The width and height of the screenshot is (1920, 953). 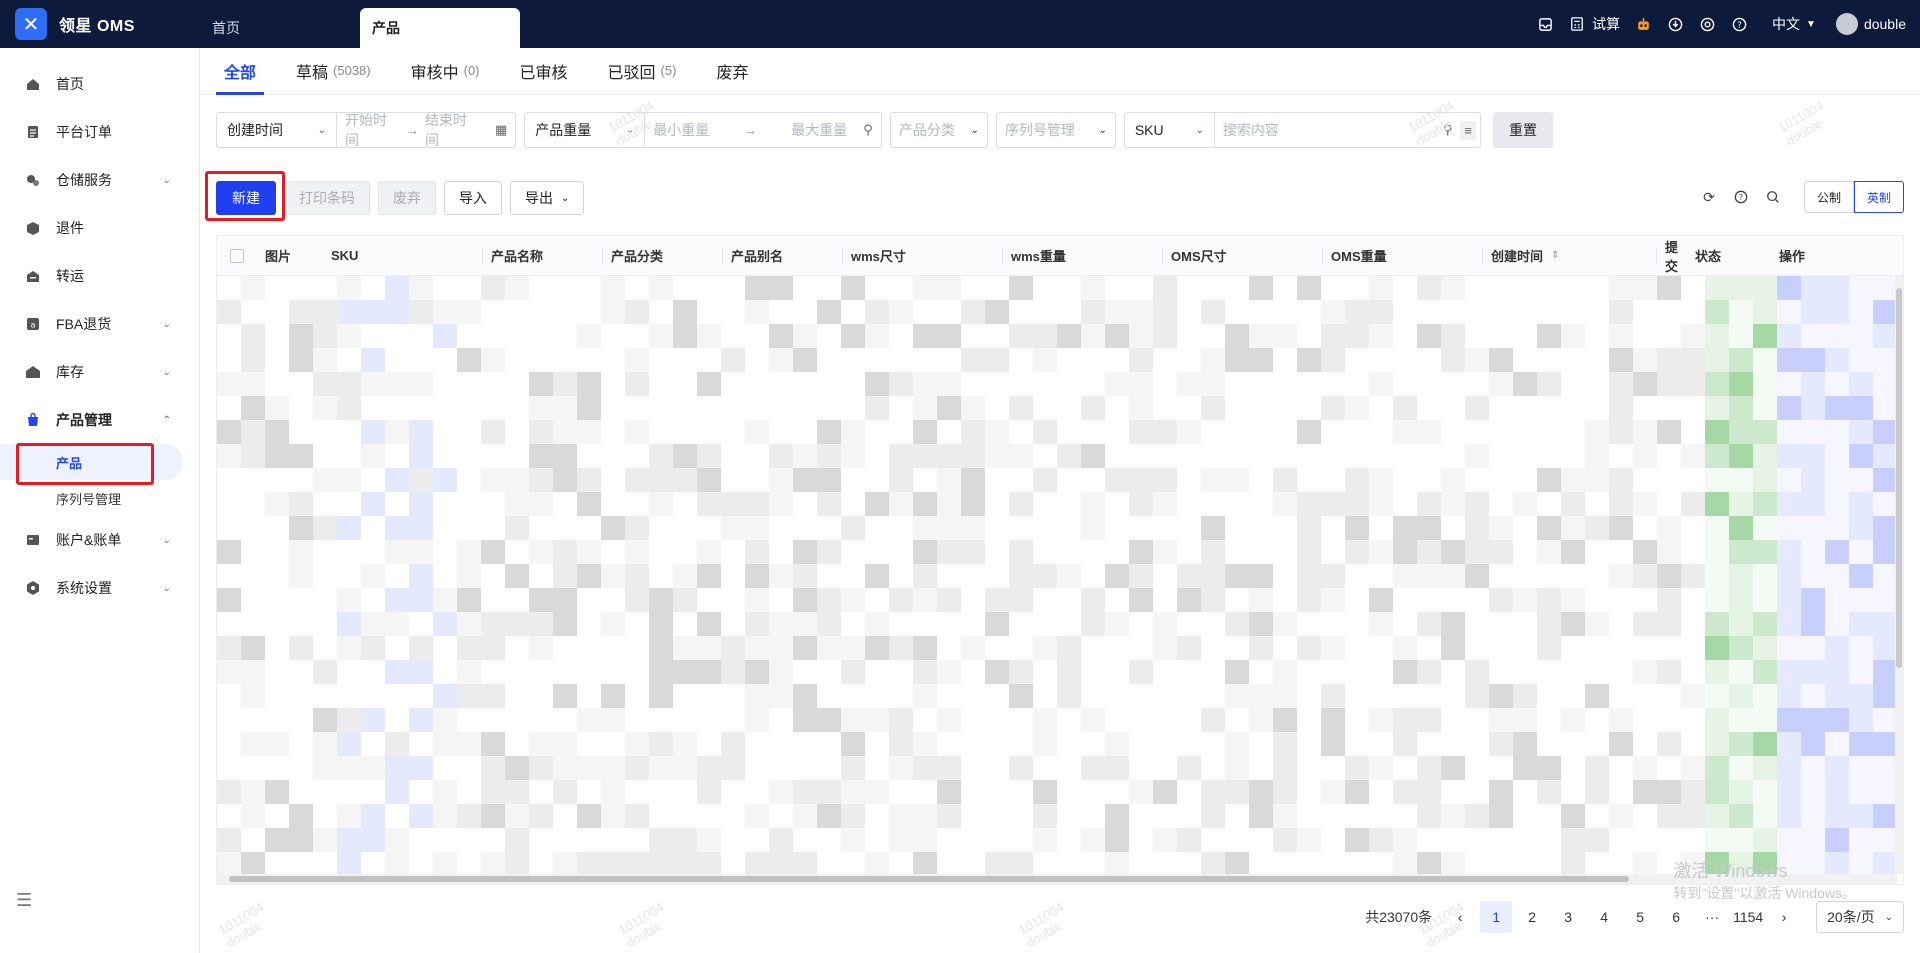 I want to click on collapse-menu-icon: ☰, so click(x=24, y=900).